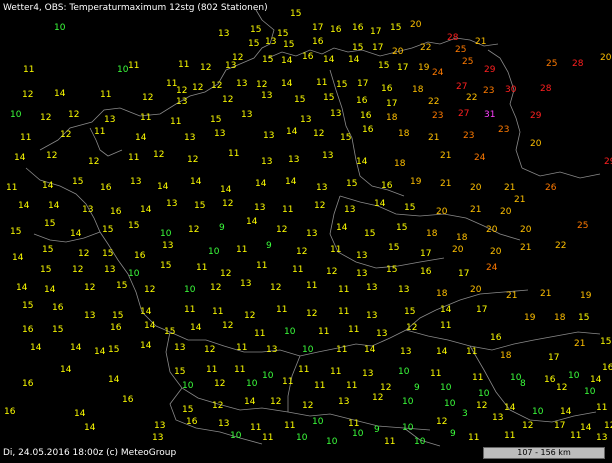 The width and height of the screenshot is (612, 463). Describe the element at coordinates (416, 182) in the screenshot. I see `station-temp-label: 19` at that location.